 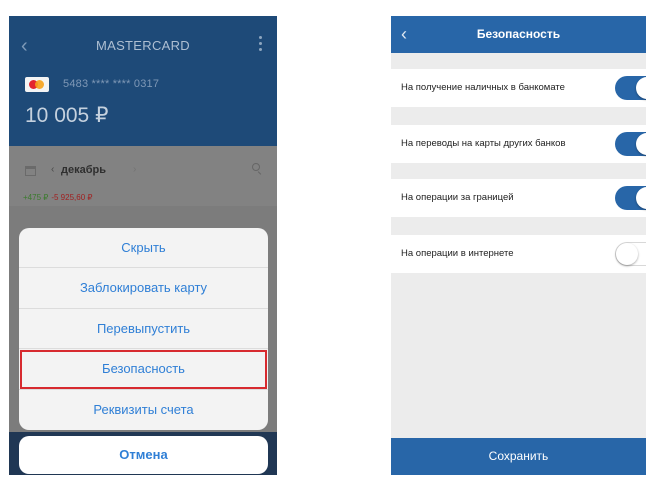 What do you see at coordinates (67, 115) in the screenshot?
I see `card-balance: 10 005 ₽` at bounding box center [67, 115].